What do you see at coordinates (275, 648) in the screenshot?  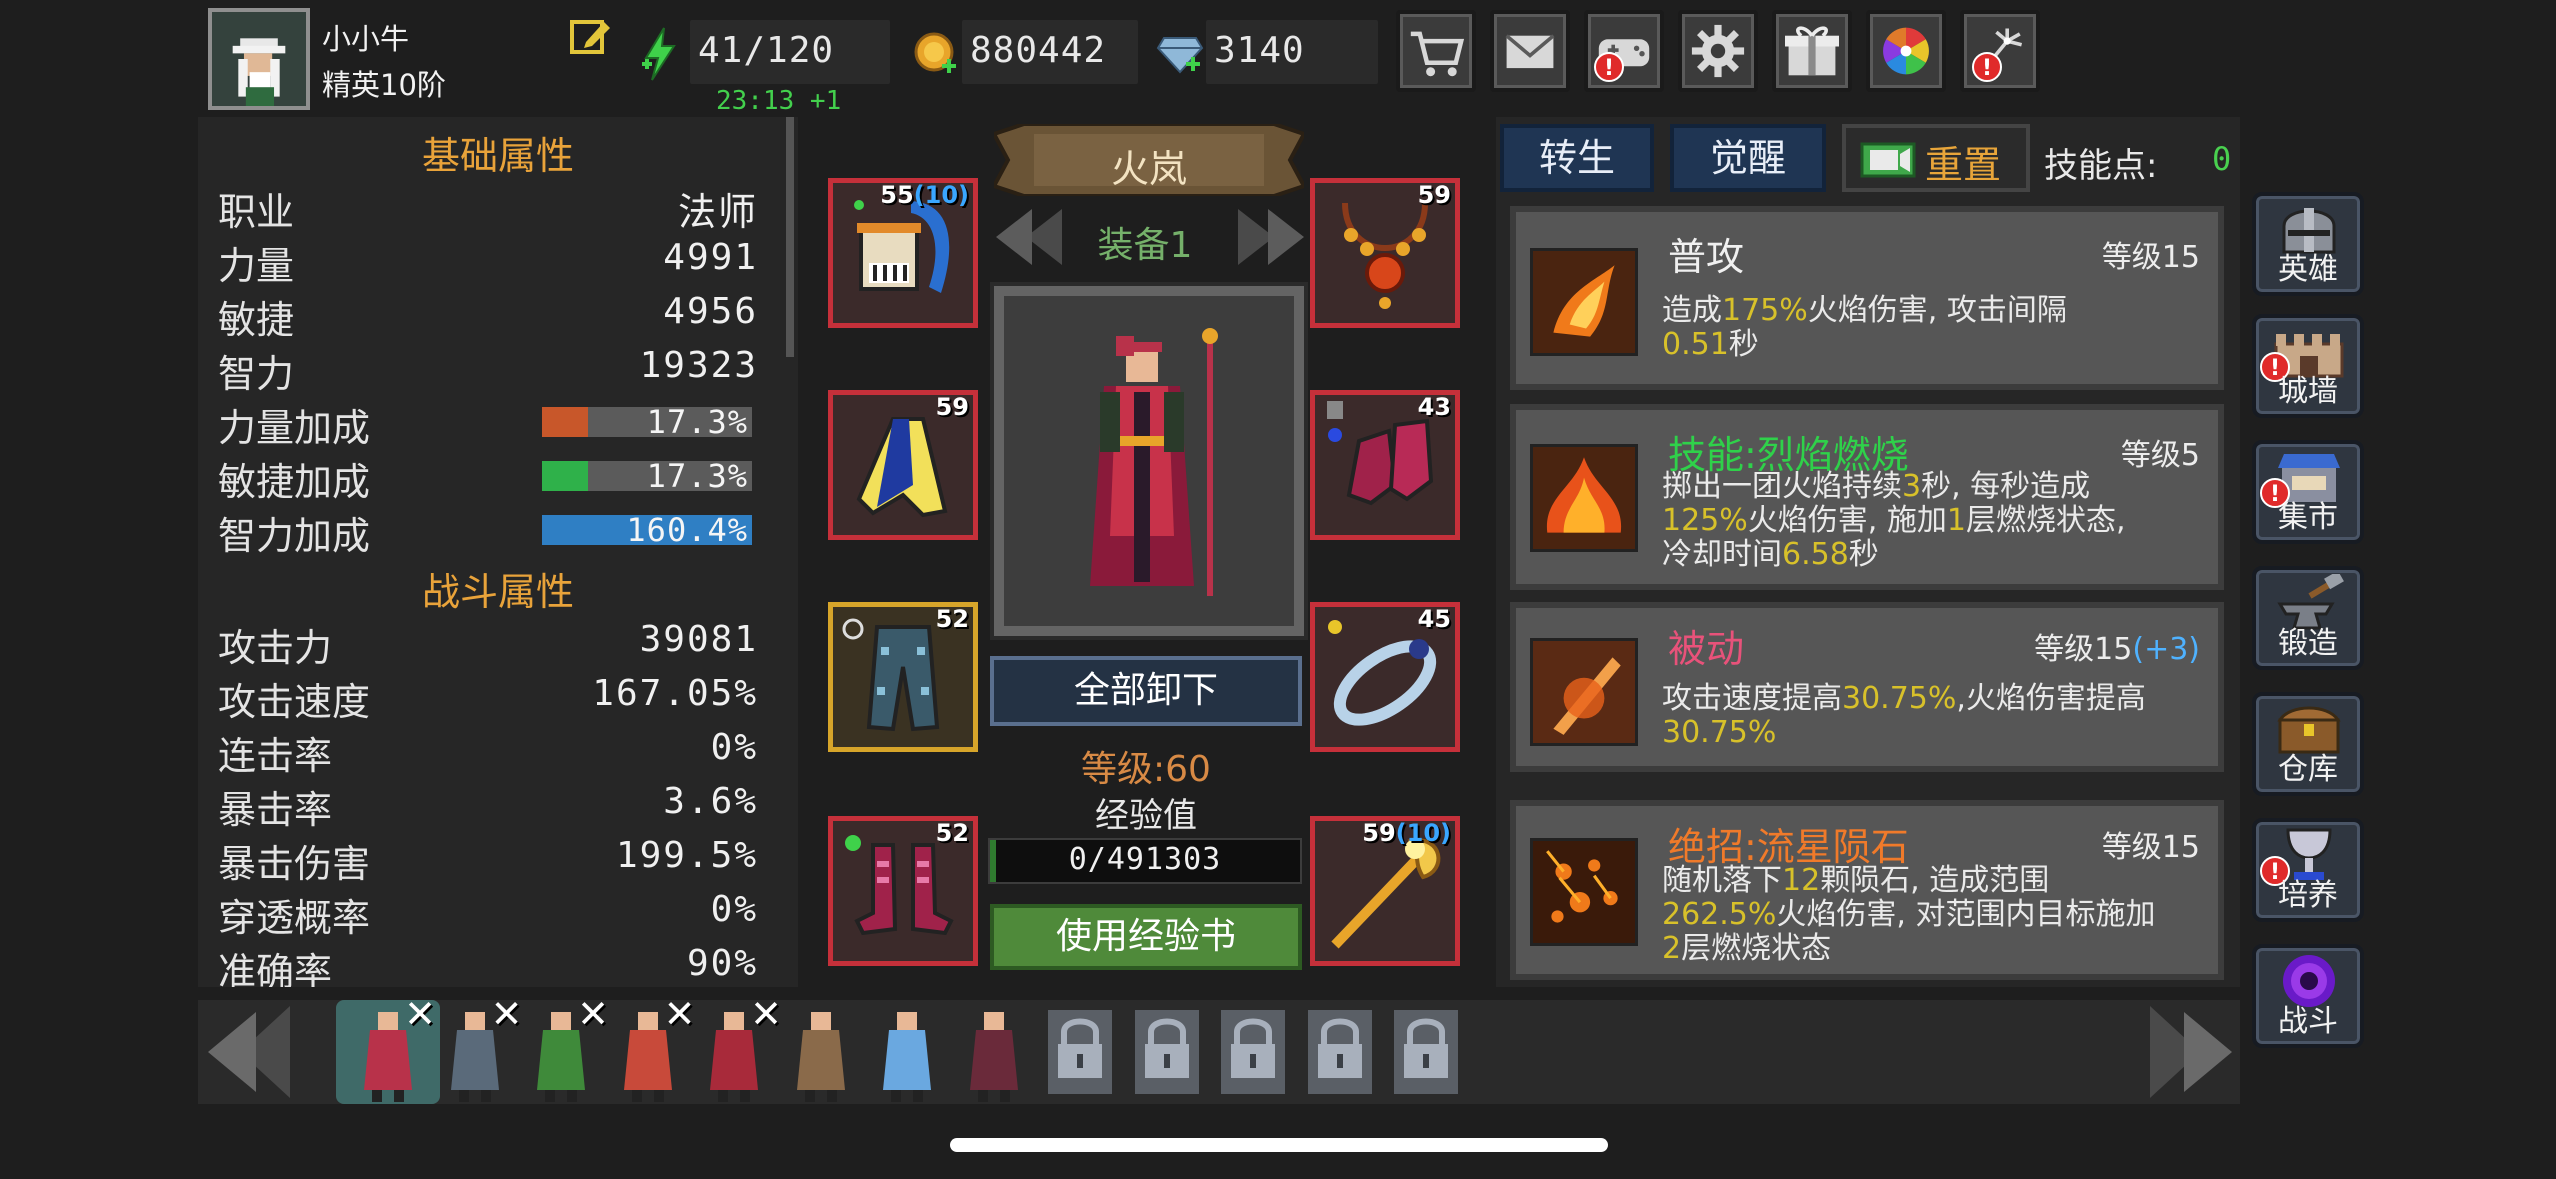 I see `stat-label-attack: 攻击力` at bounding box center [275, 648].